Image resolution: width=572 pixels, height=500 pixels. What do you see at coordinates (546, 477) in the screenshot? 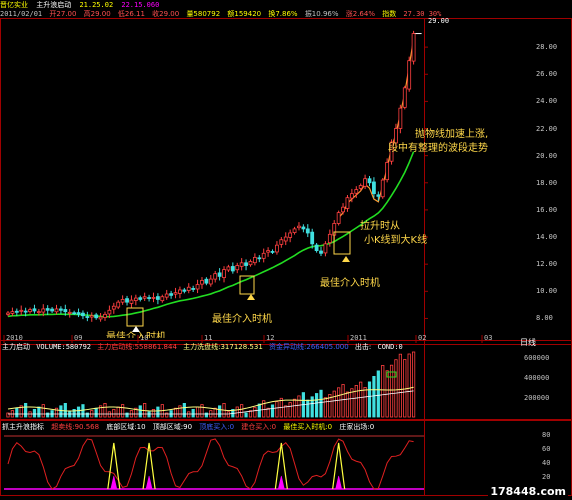
I see `bottom-axis-label: 20` at bounding box center [546, 477].